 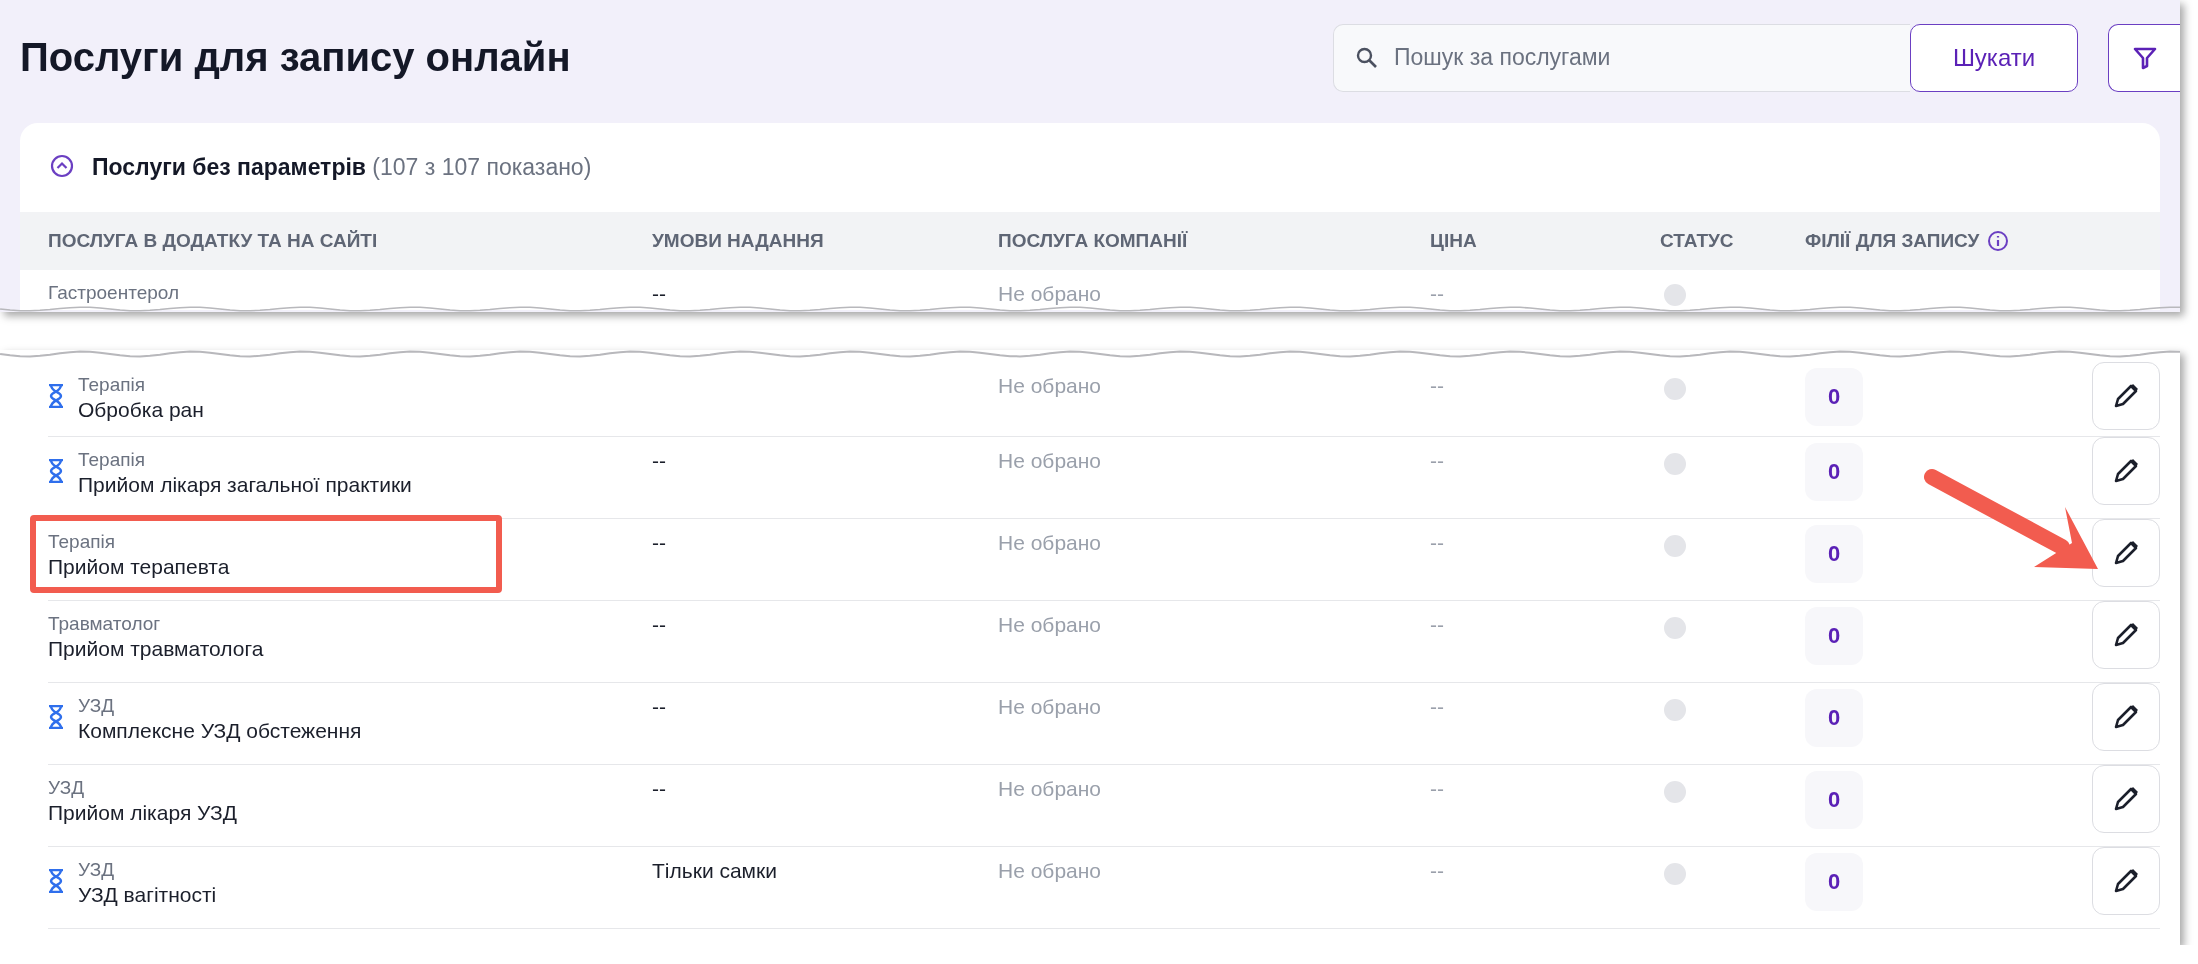 I want to click on search-button: Шукати, so click(x=1994, y=57).